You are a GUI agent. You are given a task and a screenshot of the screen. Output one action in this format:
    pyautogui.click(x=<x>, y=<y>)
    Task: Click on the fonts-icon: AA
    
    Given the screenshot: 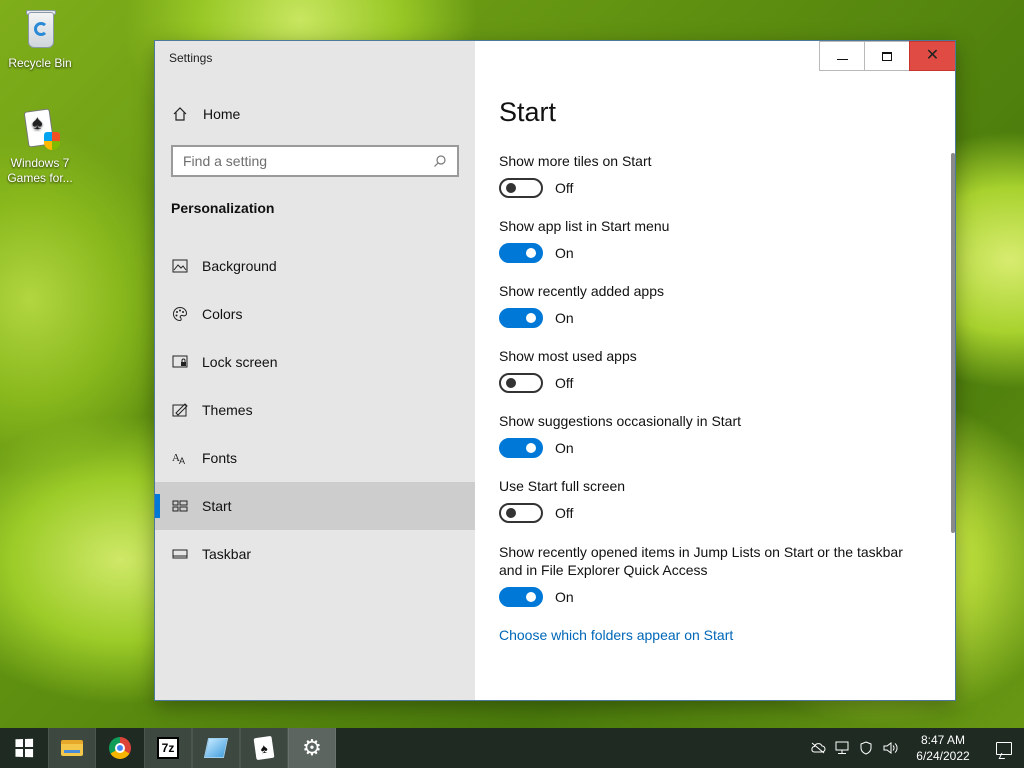 What is the action you would take?
    pyautogui.click(x=180, y=458)
    